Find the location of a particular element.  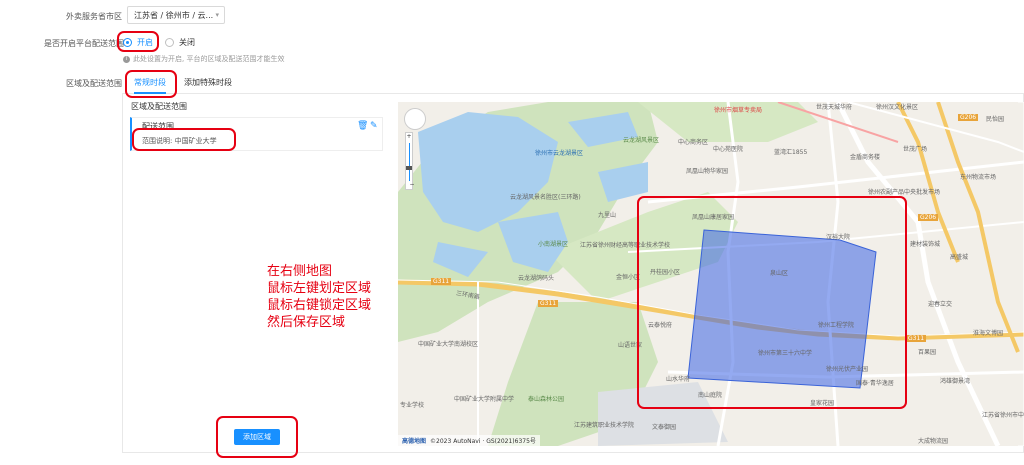

map-label: 丹桂园小区 is located at coordinates (665, 272).